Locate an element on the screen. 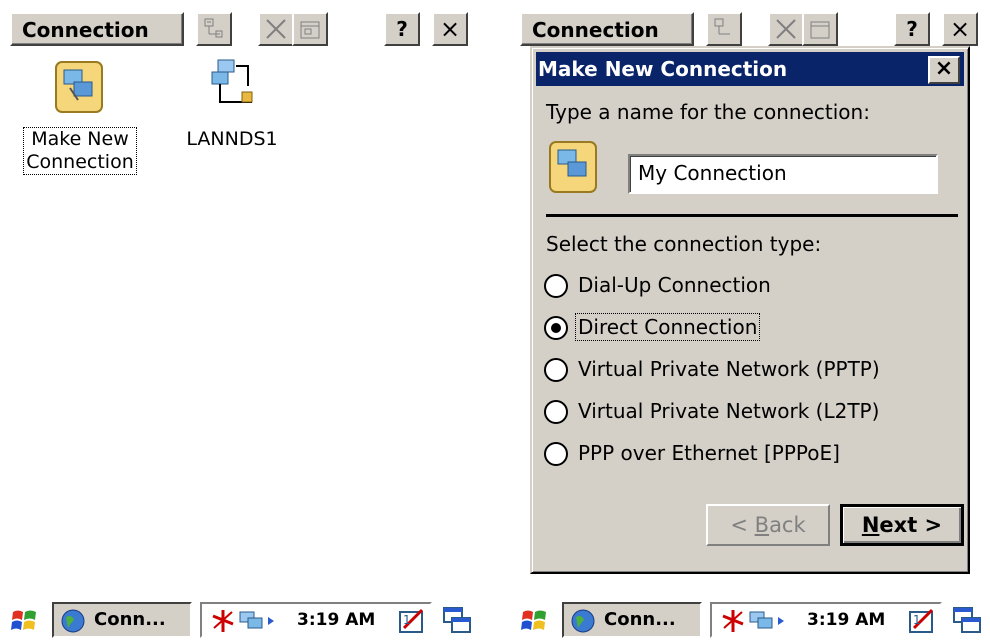 The image size is (990, 644). network-connection-icon is located at coordinates (232, 81).